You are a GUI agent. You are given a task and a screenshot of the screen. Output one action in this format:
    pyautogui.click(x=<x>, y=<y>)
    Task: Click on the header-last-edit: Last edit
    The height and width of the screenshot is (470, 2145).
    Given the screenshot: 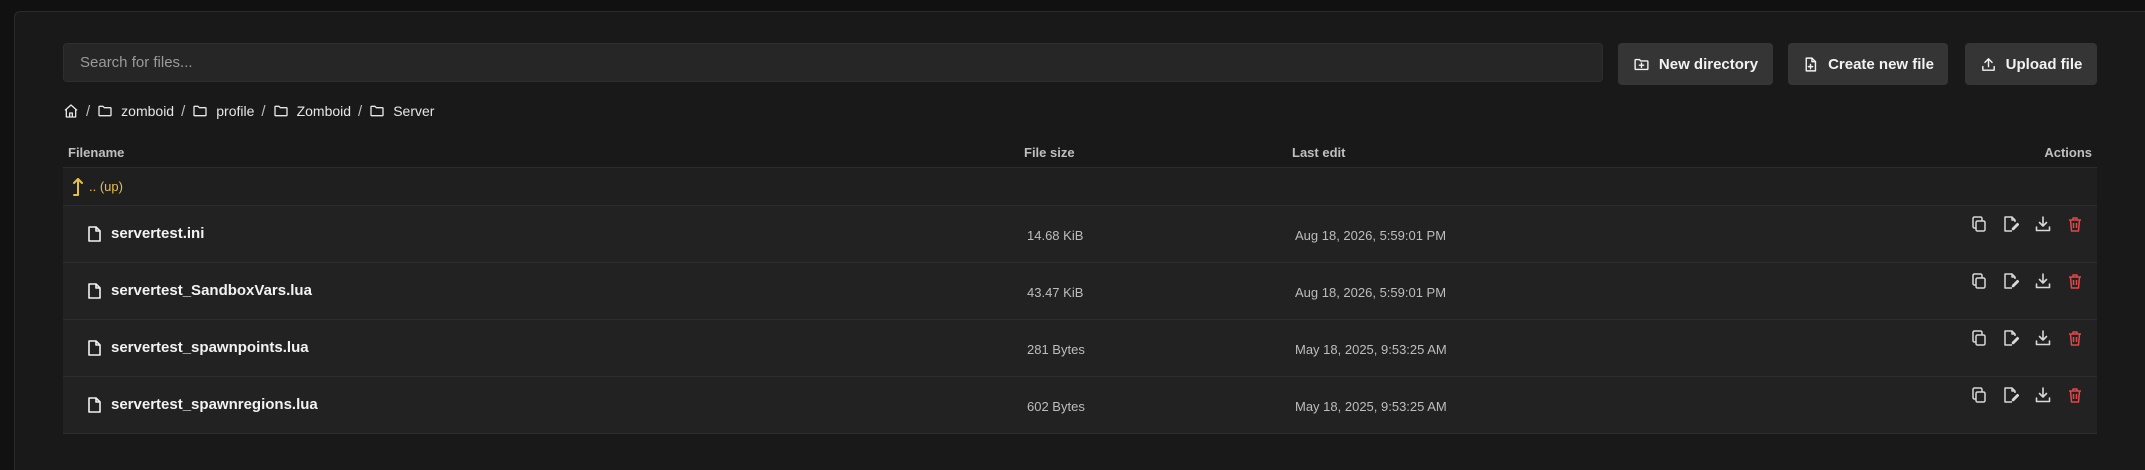 What is the action you would take?
    pyautogui.click(x=1319, y=152)
    